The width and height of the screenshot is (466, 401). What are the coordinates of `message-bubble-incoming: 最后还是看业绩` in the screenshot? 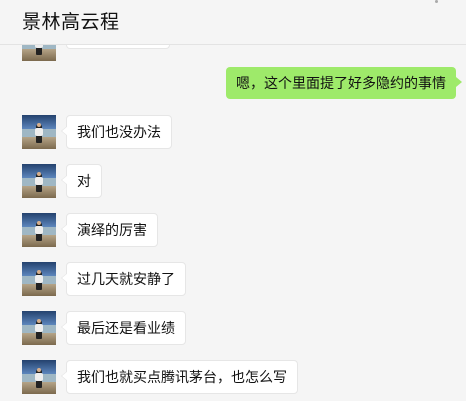 It's located at (123, 328).